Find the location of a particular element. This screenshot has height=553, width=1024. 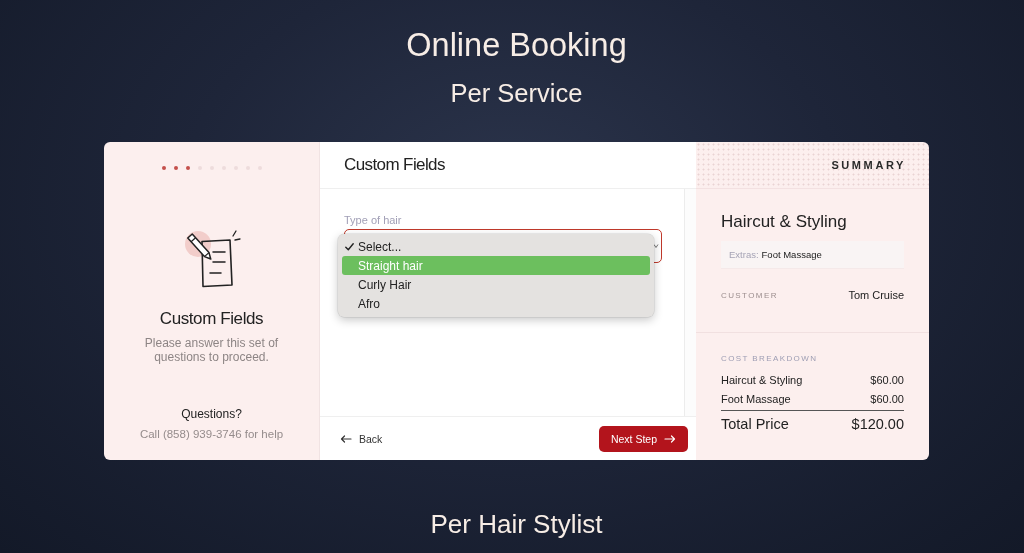

help-text: Call (858) 939-3746 for help is located at coordinates (211, 434).